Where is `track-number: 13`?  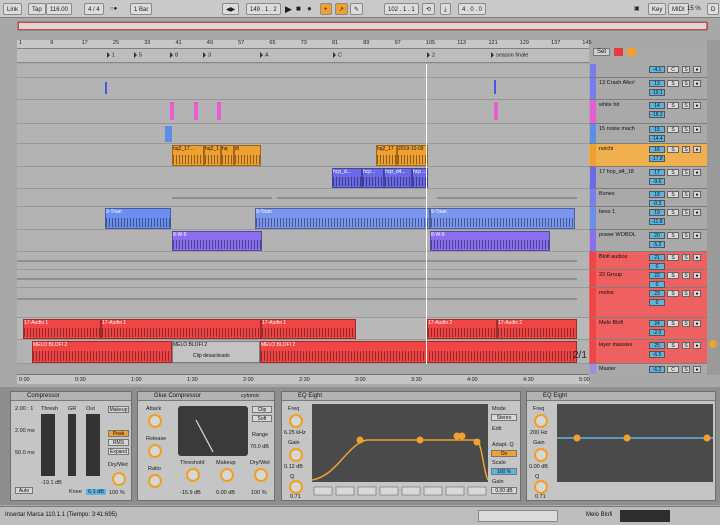 track-number: 13 is located at coordinates (657, 83).